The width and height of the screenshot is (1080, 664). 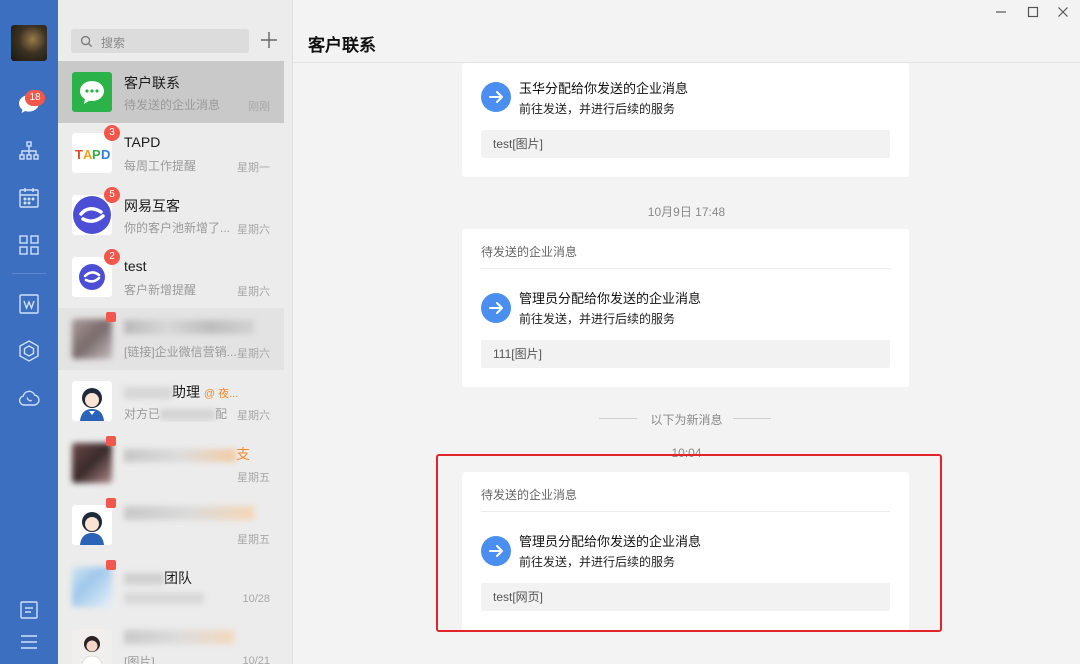 I want to click on maximize-icon, so click(x=1033, y=12).